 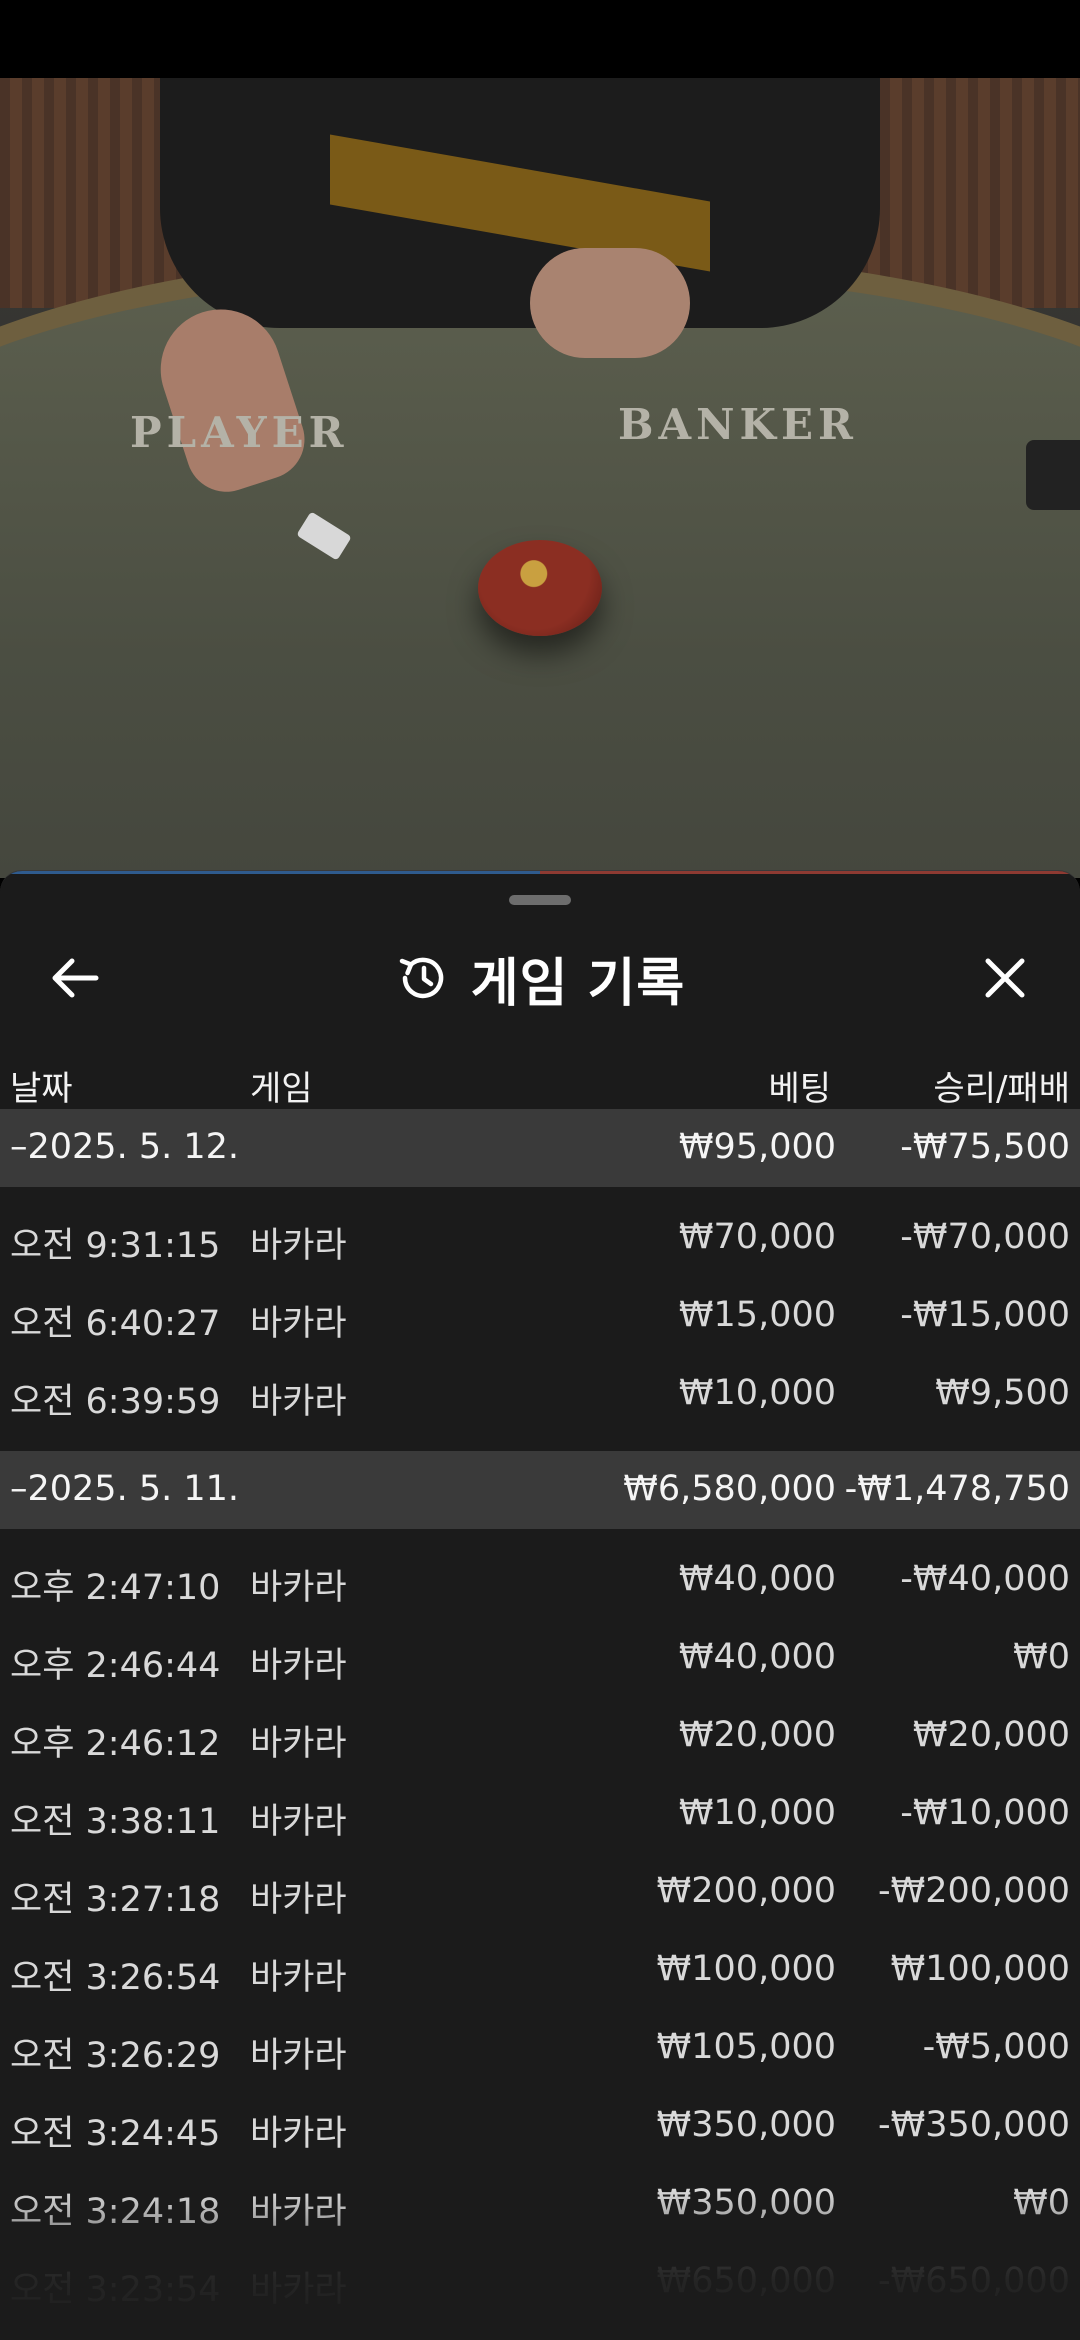 What do you see at coordinates (540, 2202) in the screenshot?
I see `history-row: 오전 3:24:18 바카라 ₩350,000 ₩0` at bounding box center [540, 2202].